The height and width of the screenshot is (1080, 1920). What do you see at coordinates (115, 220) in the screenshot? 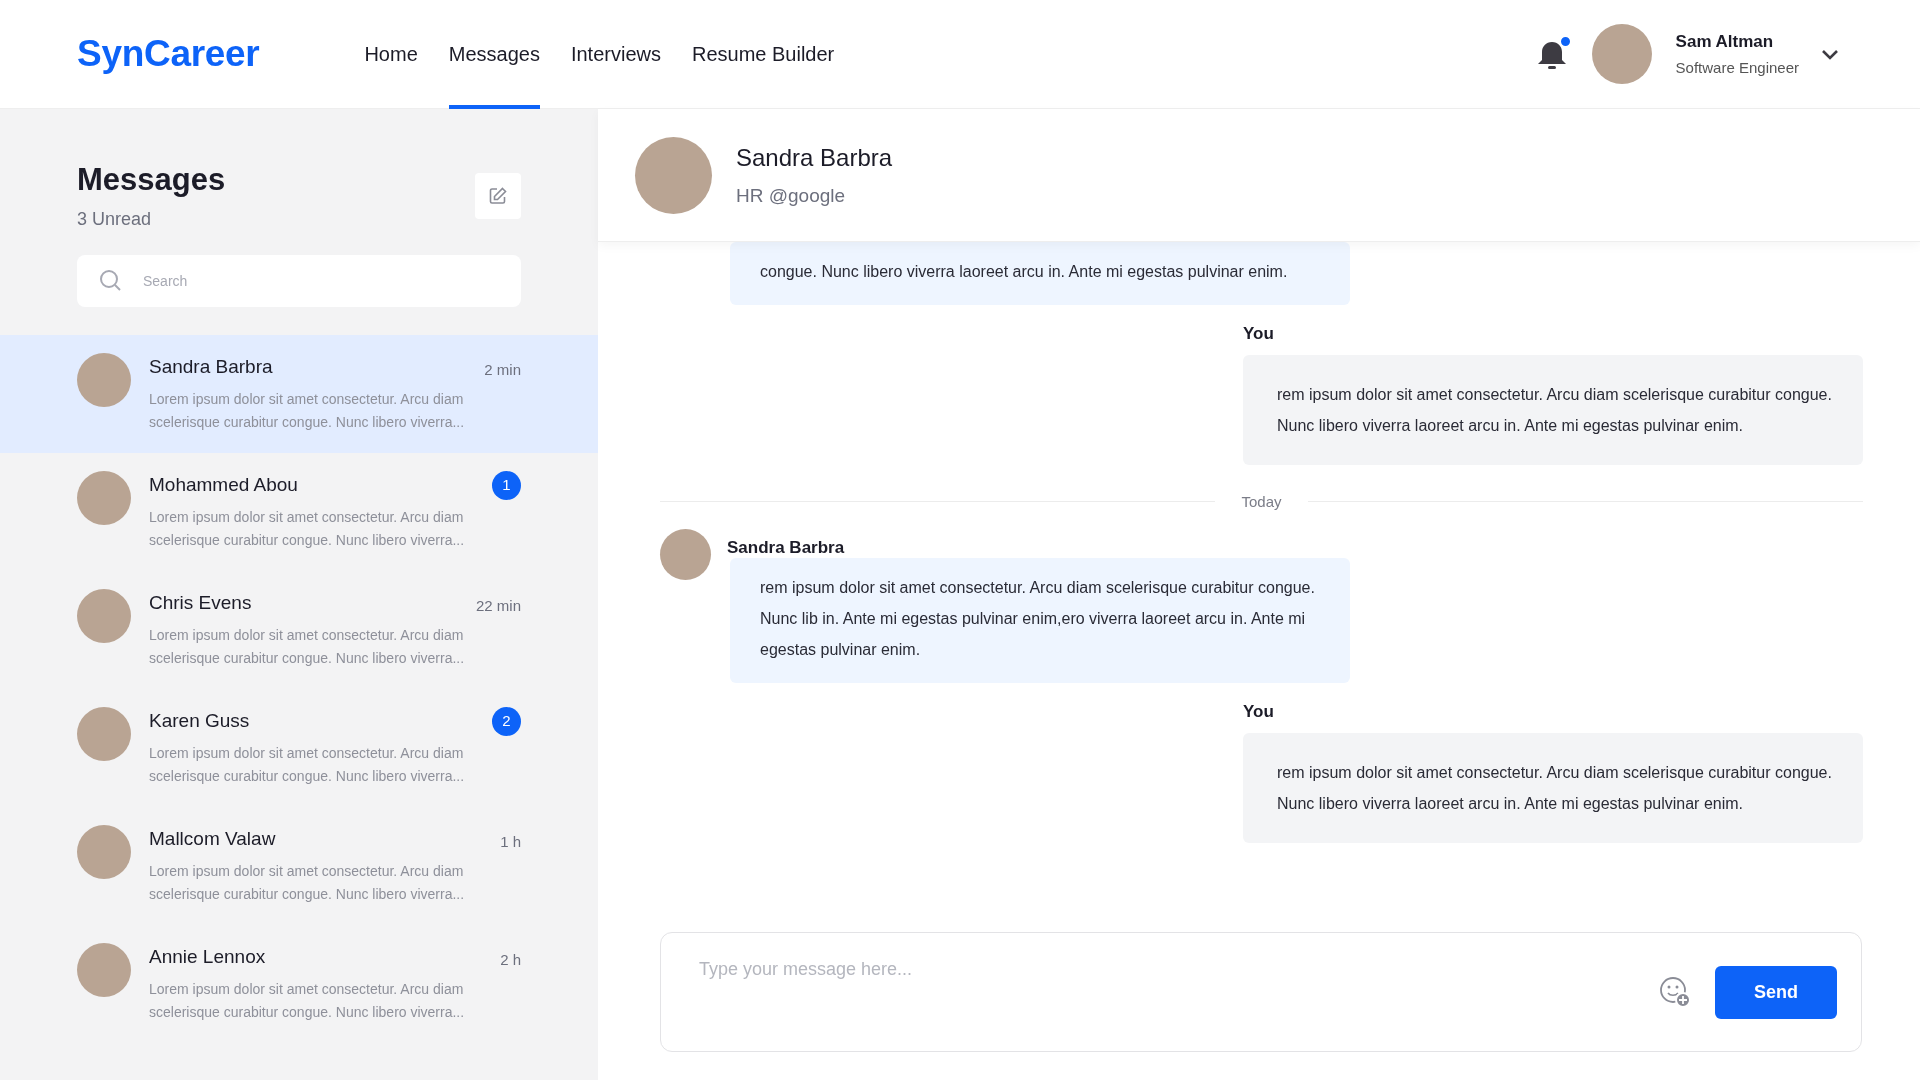
I see `unread-count: 3 Unread` at bounding box center [115, 220].